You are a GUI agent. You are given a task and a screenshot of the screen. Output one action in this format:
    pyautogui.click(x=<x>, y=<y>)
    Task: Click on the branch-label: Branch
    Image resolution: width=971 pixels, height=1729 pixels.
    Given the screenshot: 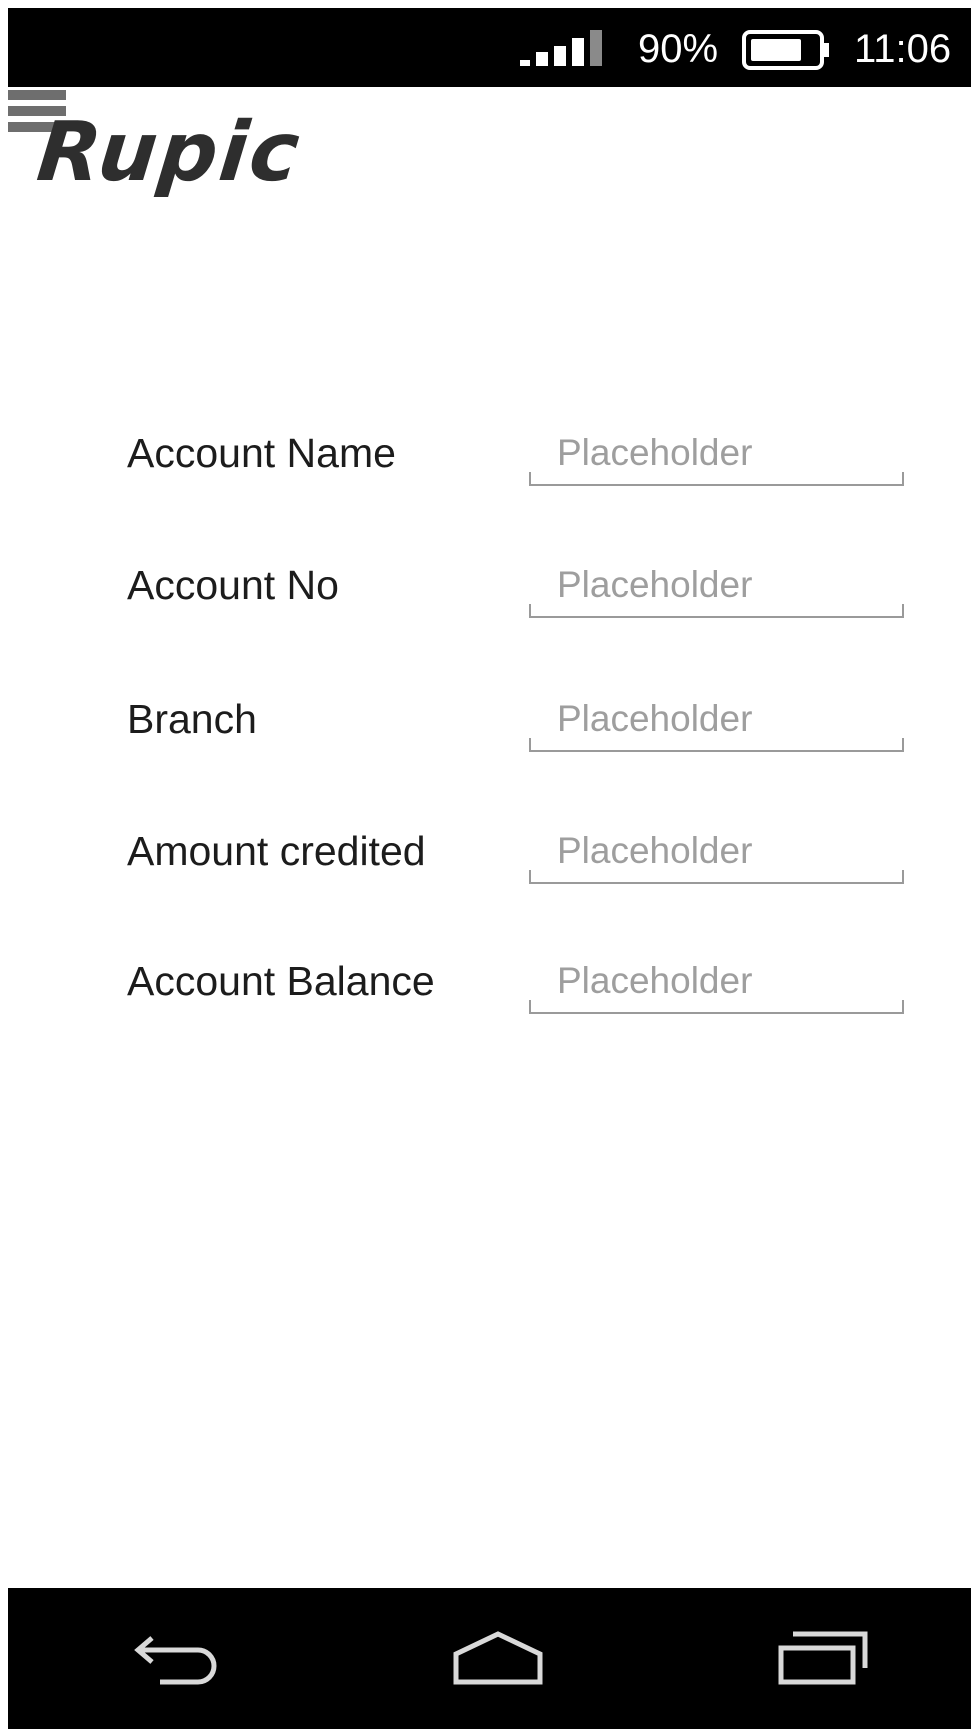 What is the action you would take?
    pyautogui.click(x=192, y=719)
    